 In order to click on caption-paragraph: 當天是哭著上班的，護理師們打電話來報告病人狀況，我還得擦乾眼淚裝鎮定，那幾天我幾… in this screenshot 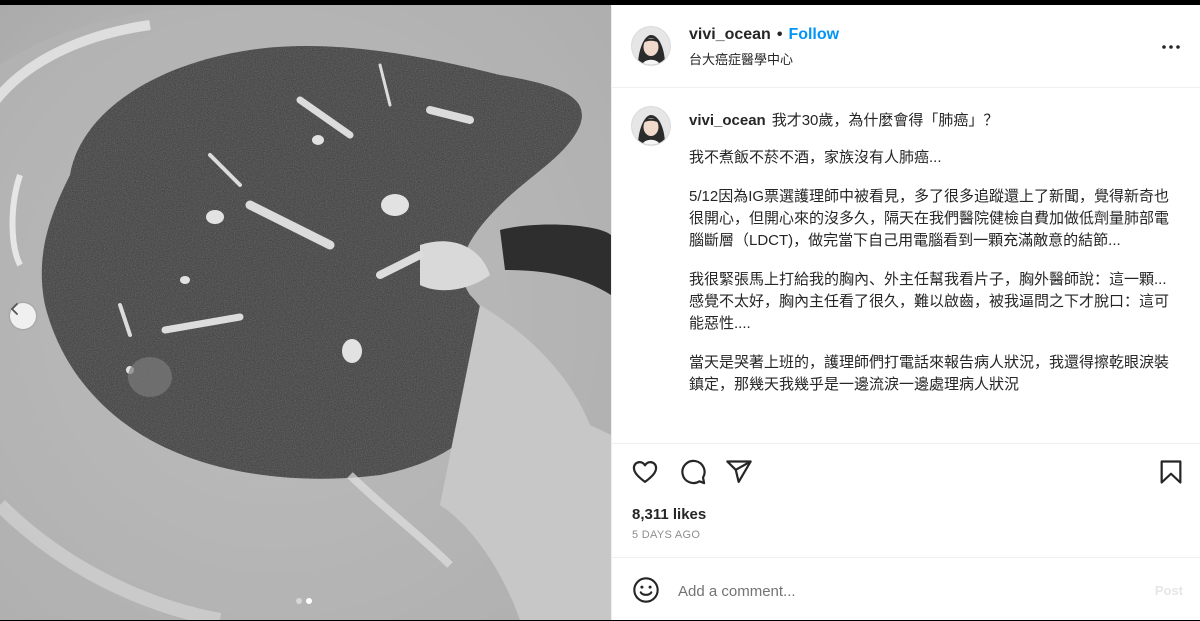, I will do `click(929, 373)`.